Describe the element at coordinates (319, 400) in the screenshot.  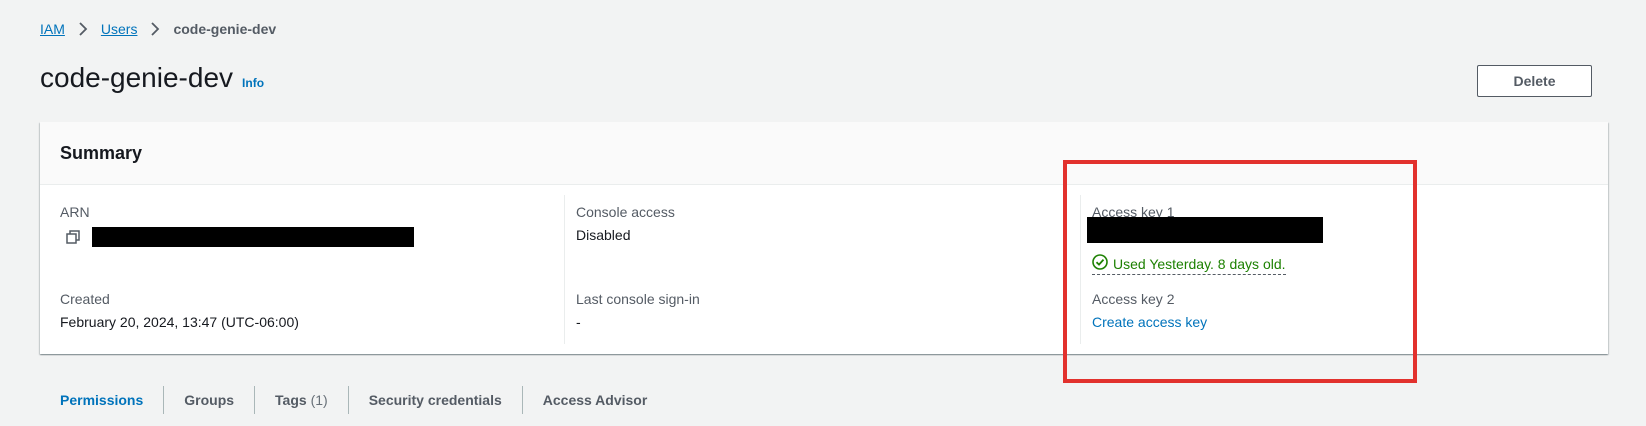
I see `tab-tags-count: (1)` at that location.